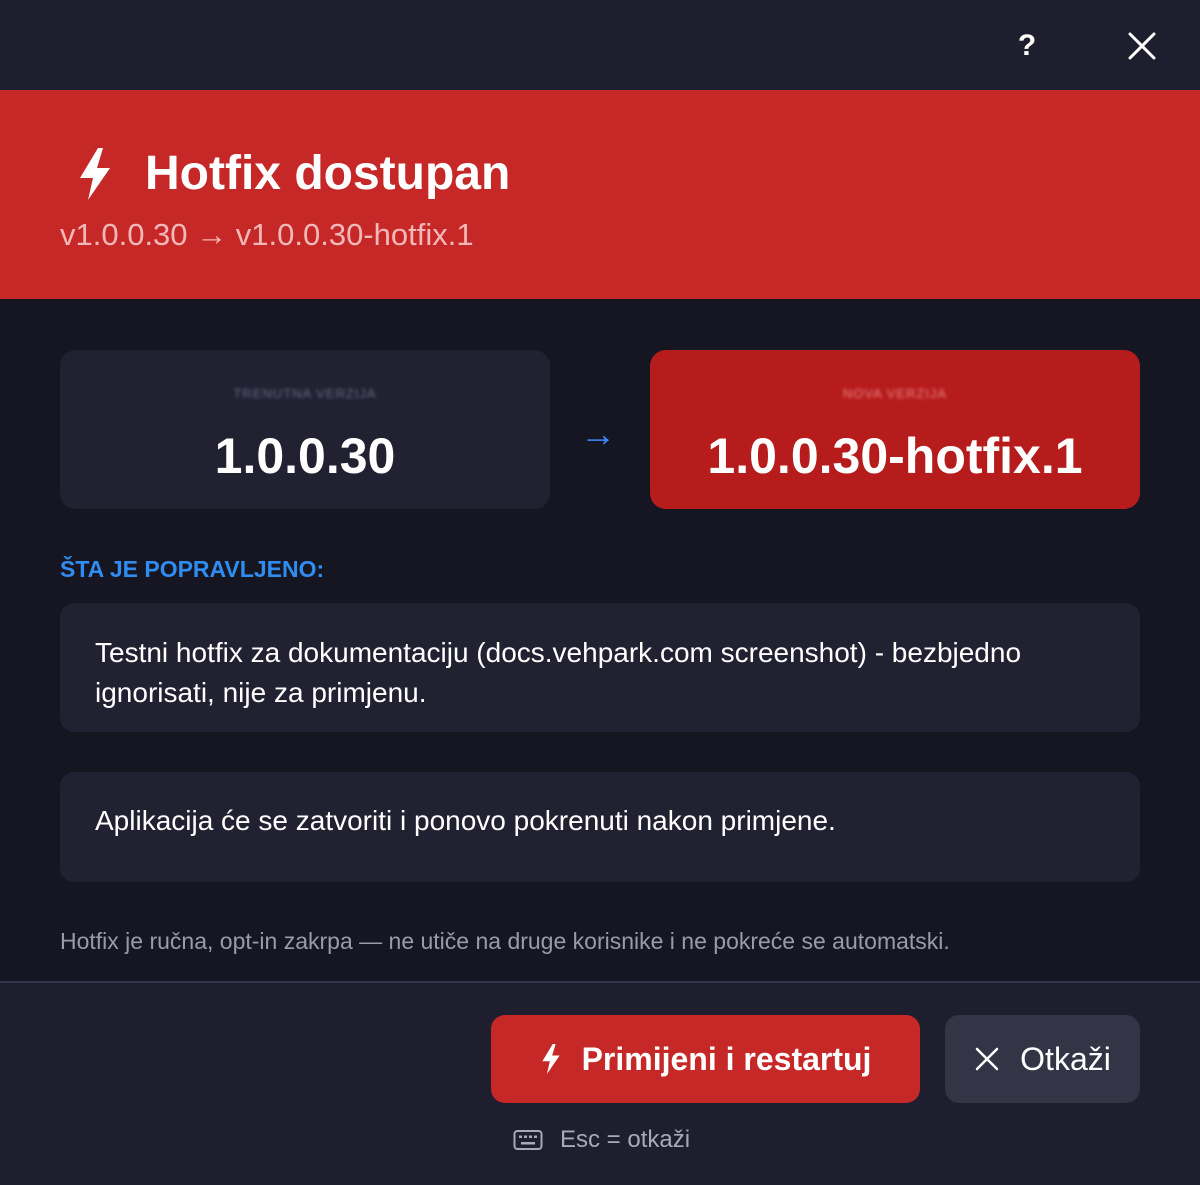 Image resolution: width=1200 pixels, height=1185 pixels. What do you see at coordinates (528, 1140) in the screenshot?
I see `keyboard-icon` at bounding box center [528, 1140].